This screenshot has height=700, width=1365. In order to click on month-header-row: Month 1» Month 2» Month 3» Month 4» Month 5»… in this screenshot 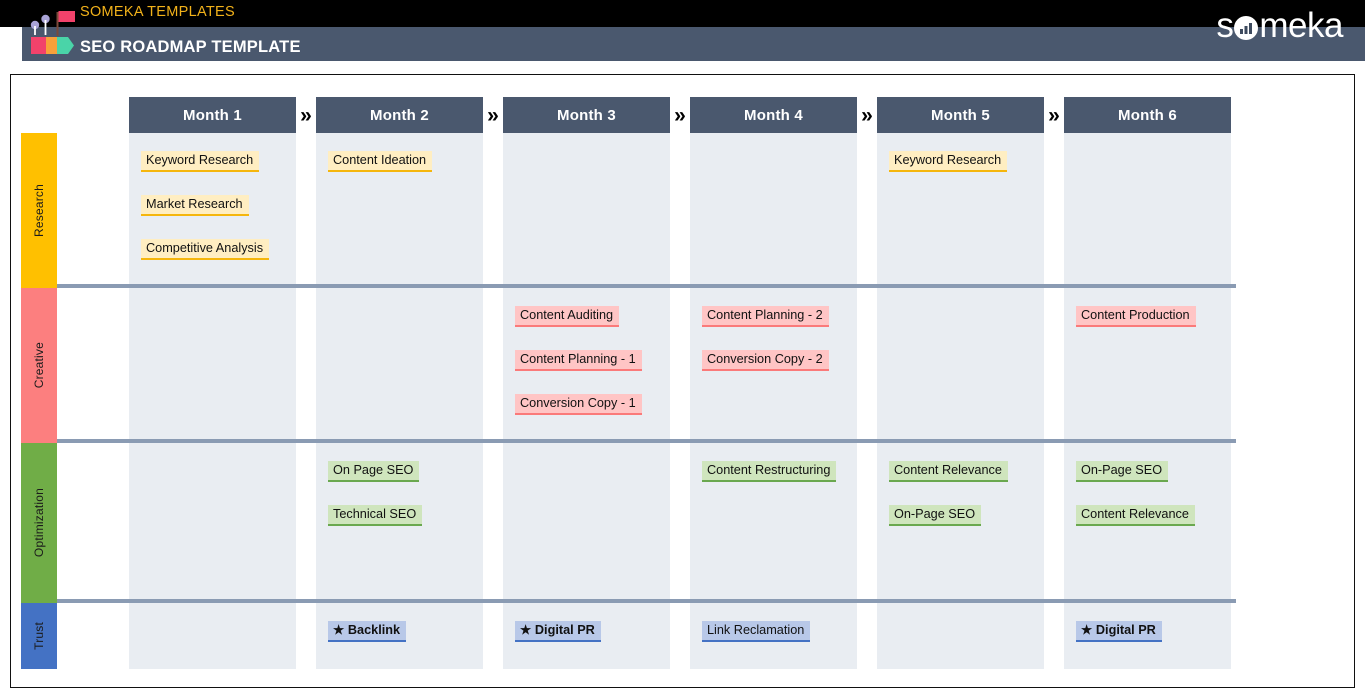, I will do `click(682, 115)`.